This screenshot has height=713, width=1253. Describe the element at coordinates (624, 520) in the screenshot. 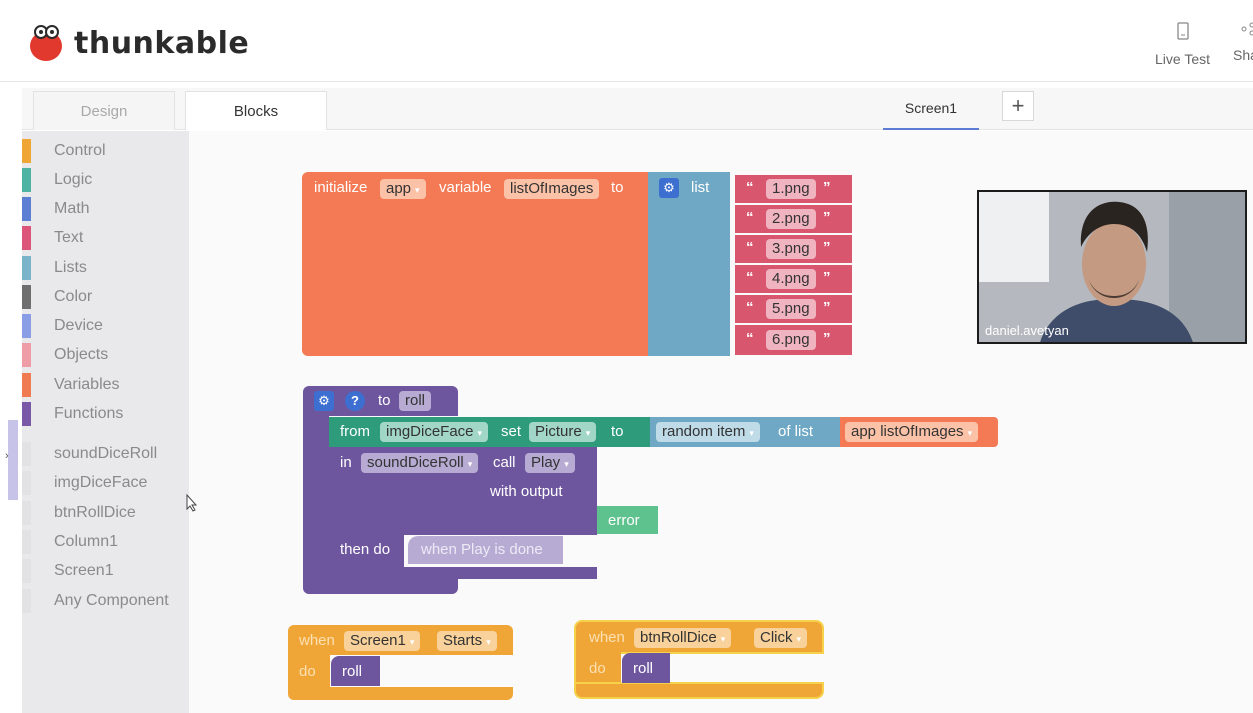

I see `error-label: error` at that location.